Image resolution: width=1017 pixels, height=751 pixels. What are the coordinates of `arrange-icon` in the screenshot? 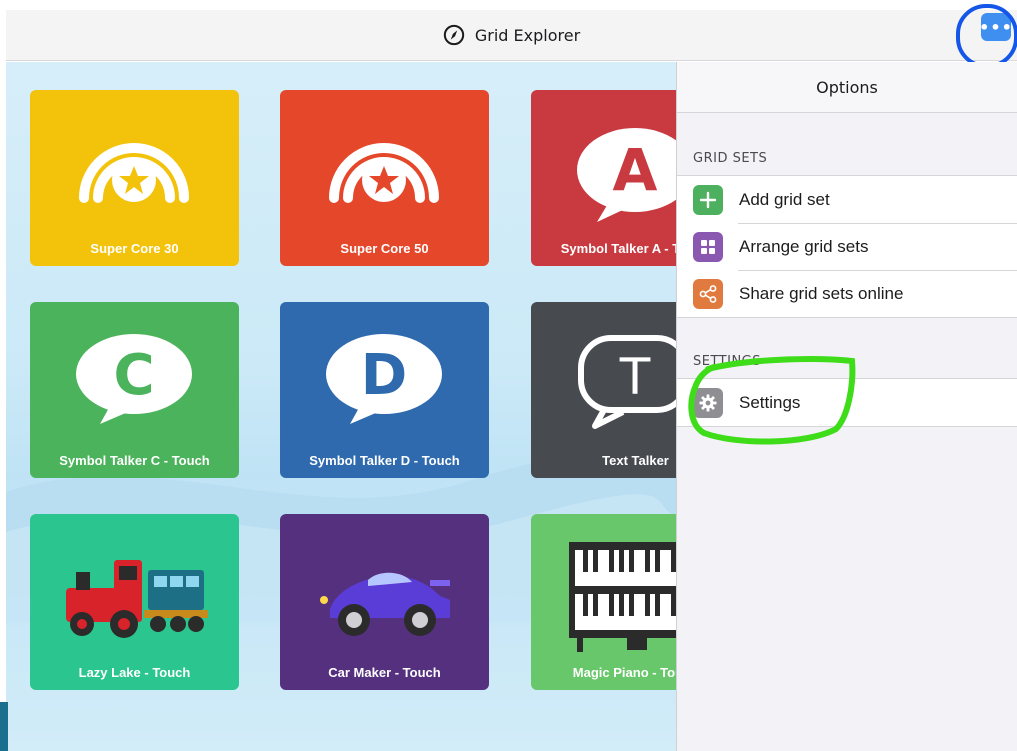 It's located at (708, 246).